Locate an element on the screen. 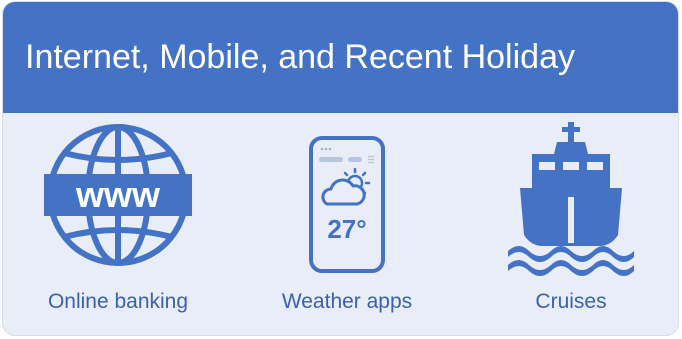 Image resolution: width=682 pixels, height=339 pixels. globe-www-icon: www is located at coordinates (118, 195).